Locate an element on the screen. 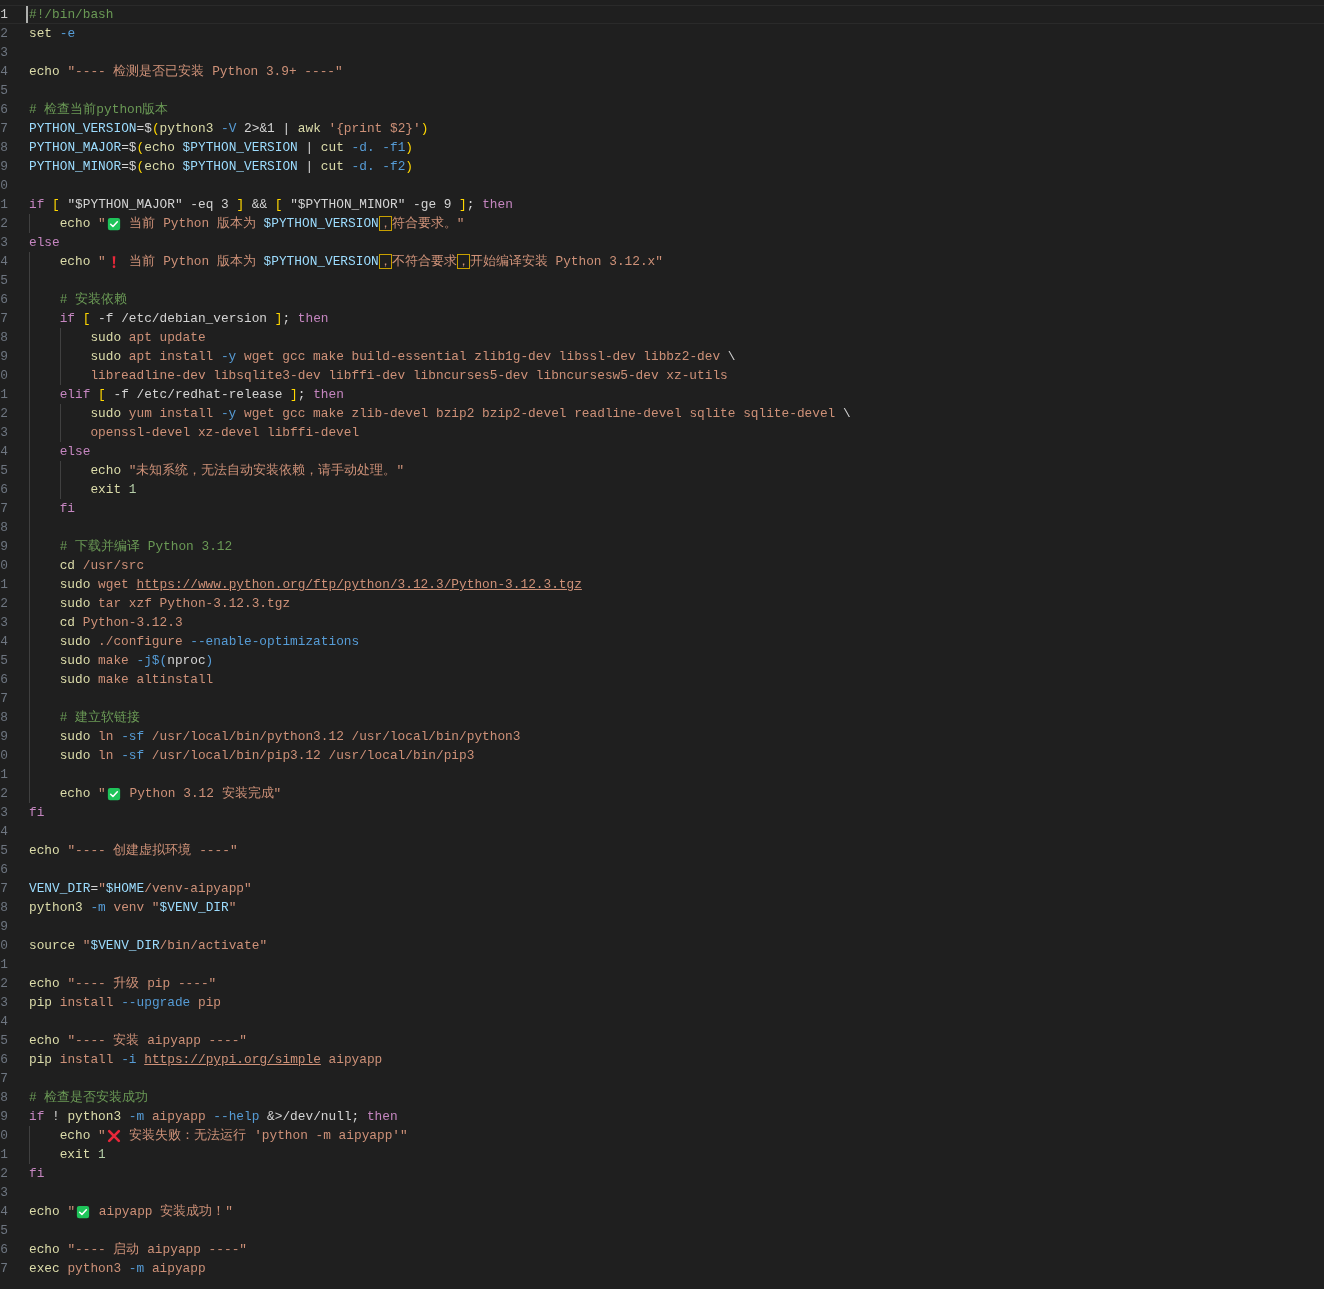  code-text: # 安装依赖 is located at coordinates (93, 300).